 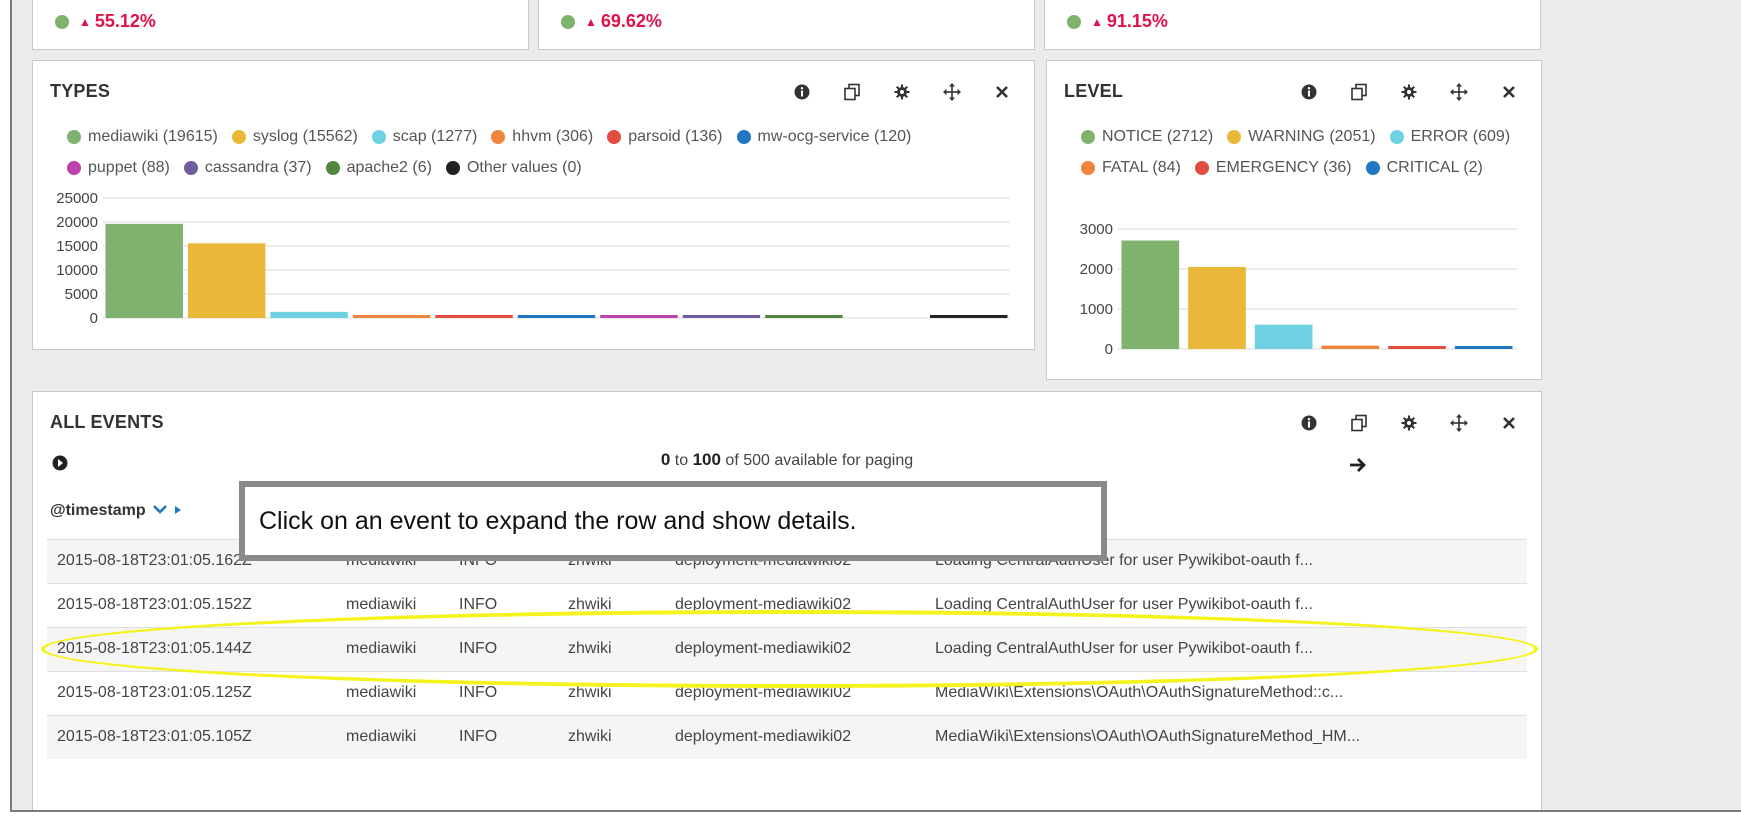 What do you see at coordinates (1158, 136) in the screenshot?
I see `legend-label: NOTICE (2712)` at bounding box center [1158, 136].